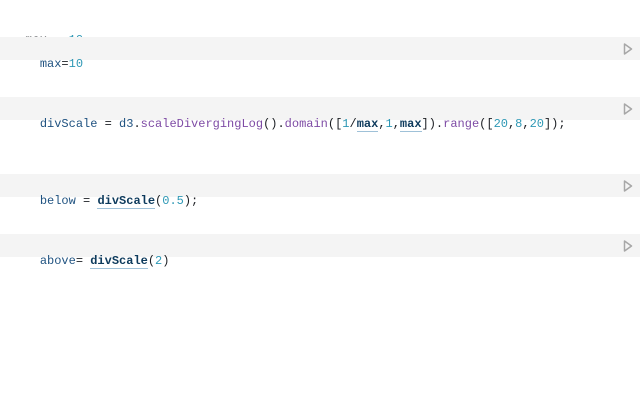 The image size is (640, 400). Describe the element at coordinates (57, 261) in the screenshot. I see `variable-name: above` at that location.